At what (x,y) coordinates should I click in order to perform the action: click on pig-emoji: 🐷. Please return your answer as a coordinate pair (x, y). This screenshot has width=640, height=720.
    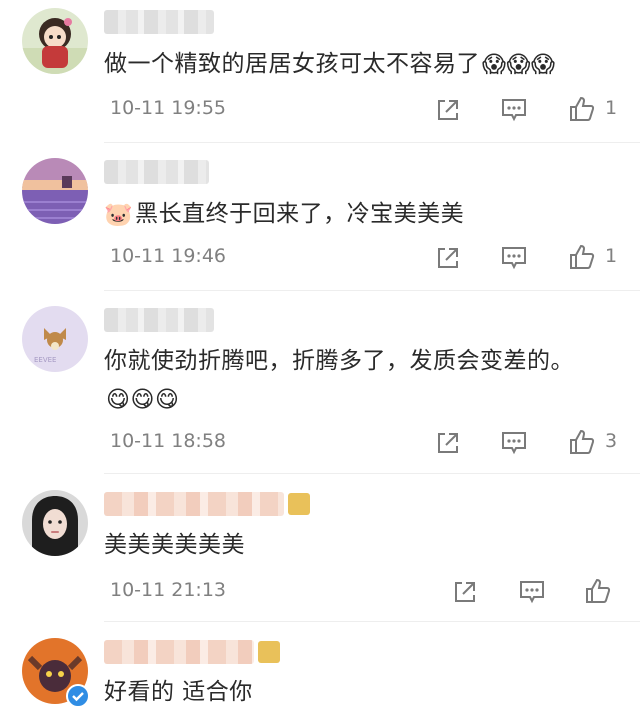
    Looking at the image, I should click on (119, 214).